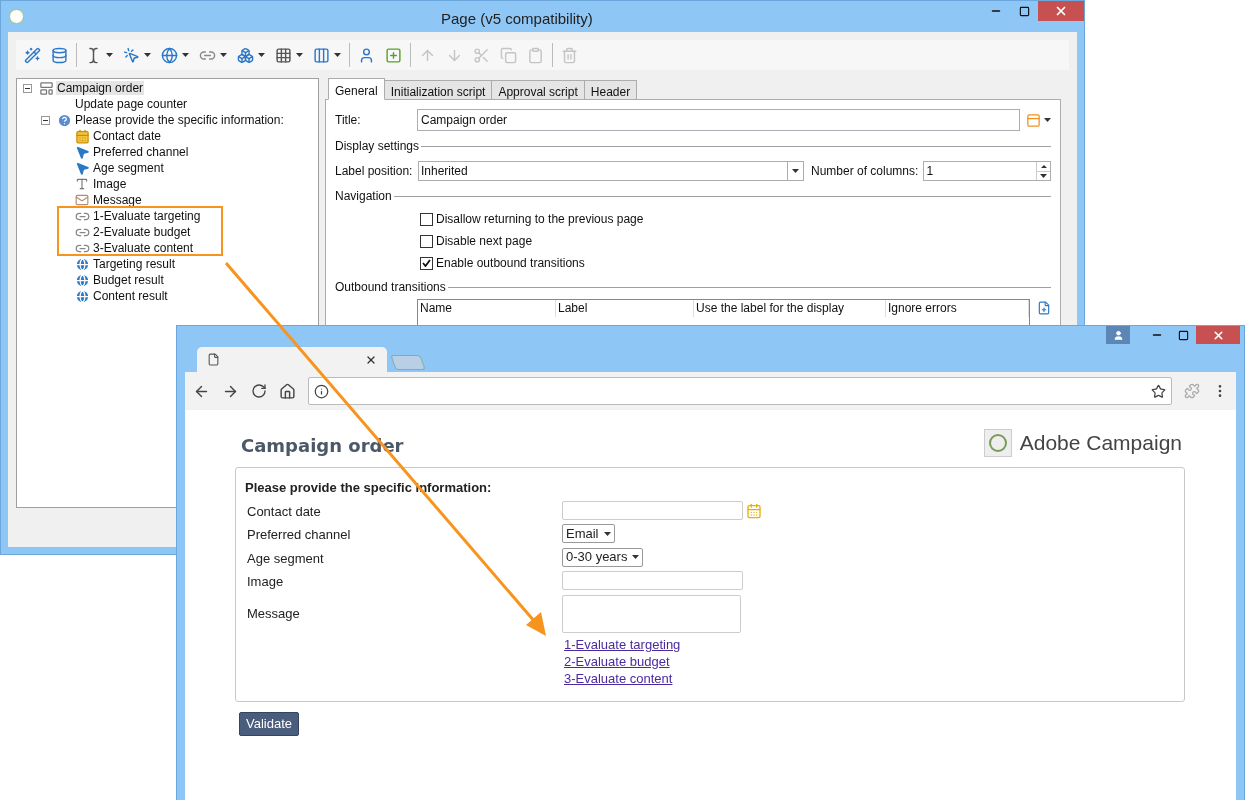  Describe the element at coordinates (299, 535) in the screenshot. I see `field-label: Preferred channel` at that location.